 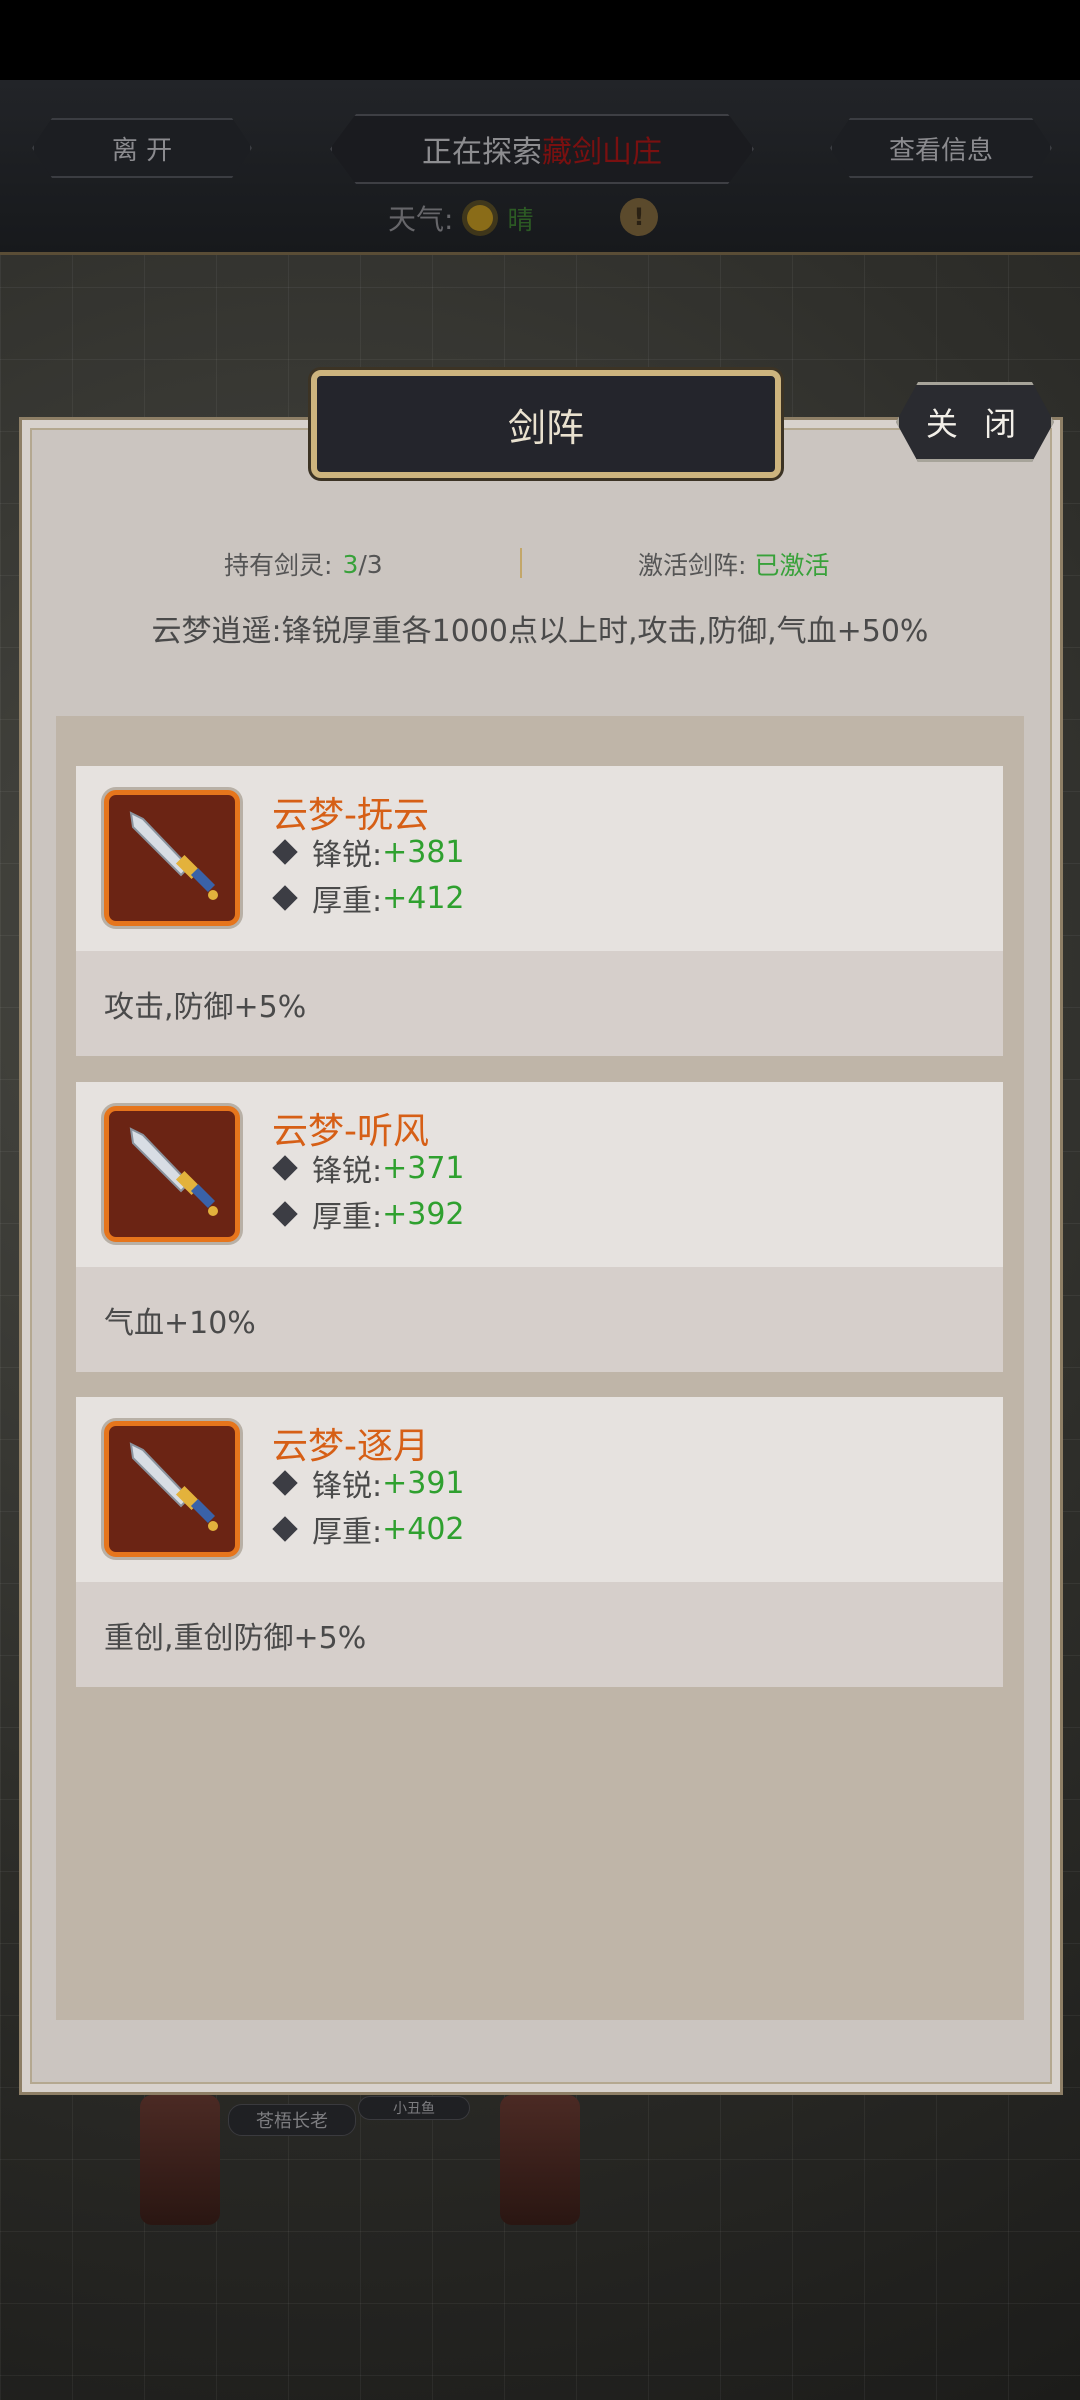 I want to click on weather-row: 天气: 晴, so click(x=460, y=218).